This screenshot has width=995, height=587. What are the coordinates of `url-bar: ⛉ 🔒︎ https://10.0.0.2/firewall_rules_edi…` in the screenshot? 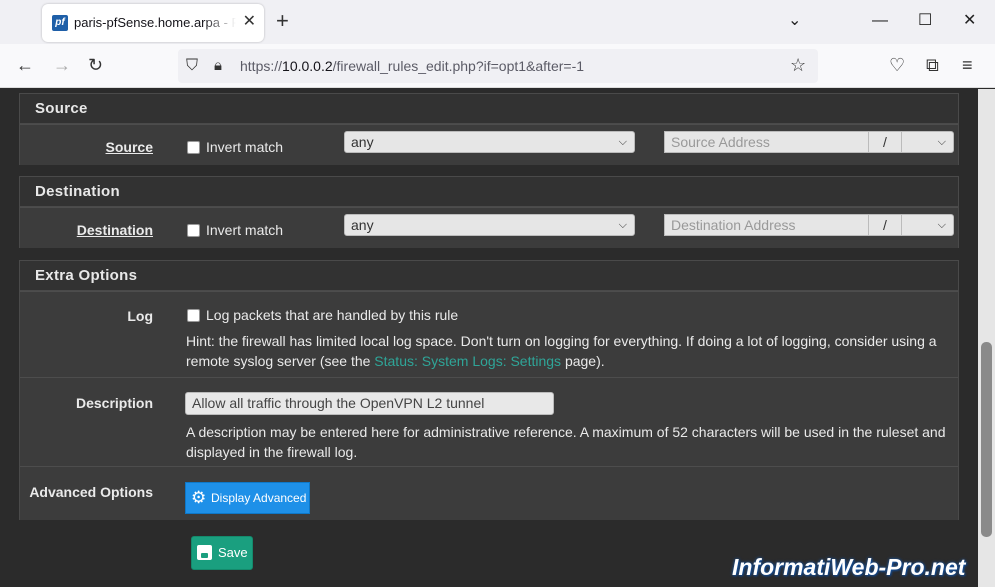 It's located at (498, 66).